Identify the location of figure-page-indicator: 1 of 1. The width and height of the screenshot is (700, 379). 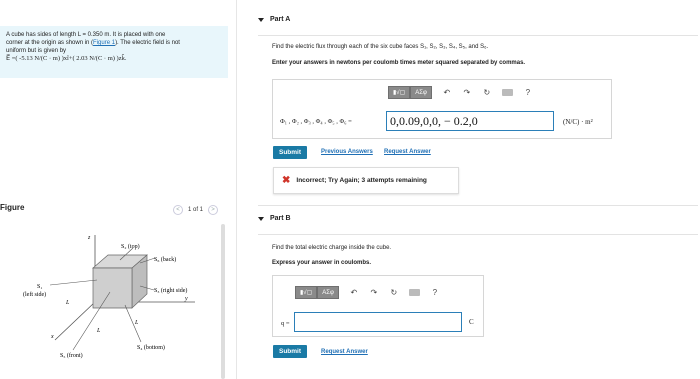
(196, 210).